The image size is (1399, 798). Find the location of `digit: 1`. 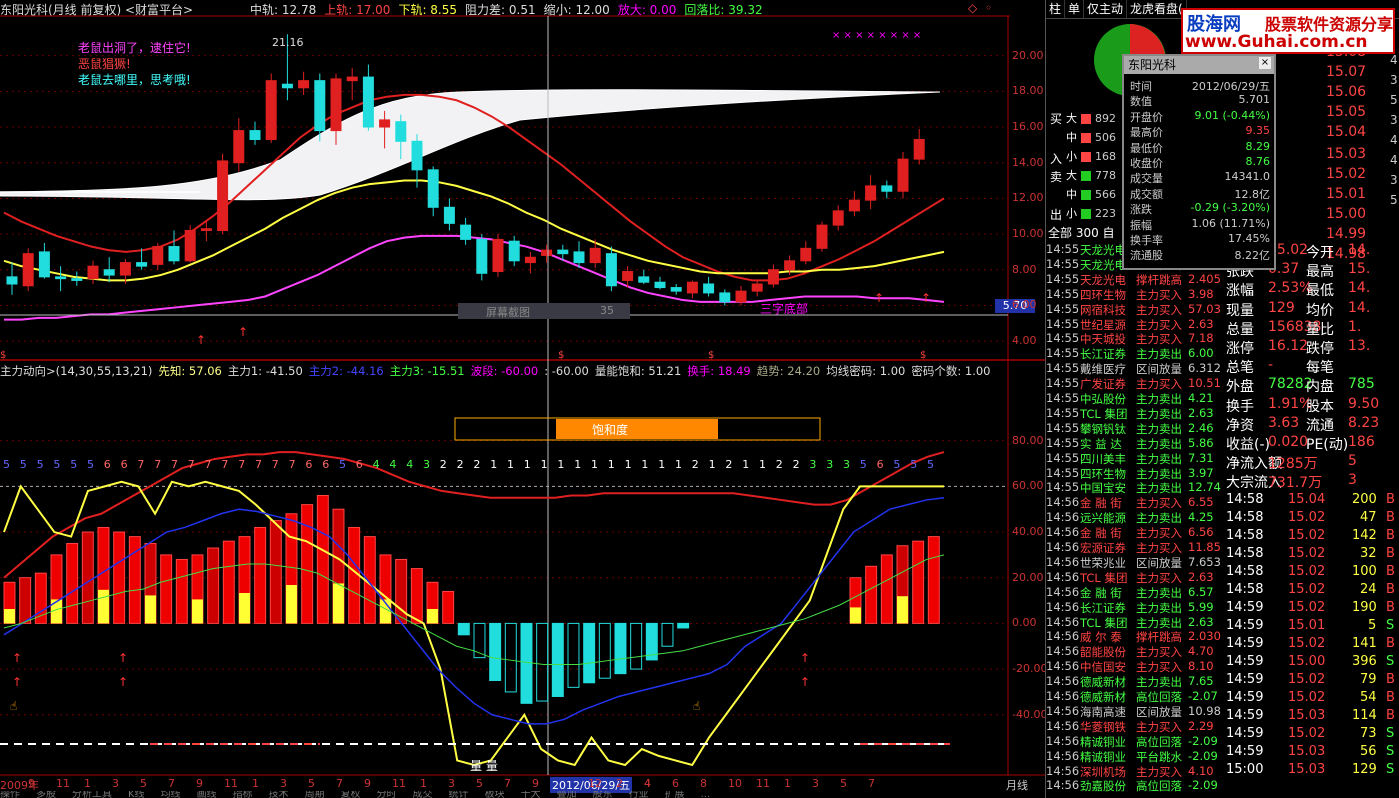

digit: 1 is located at coordinates (544, 464).